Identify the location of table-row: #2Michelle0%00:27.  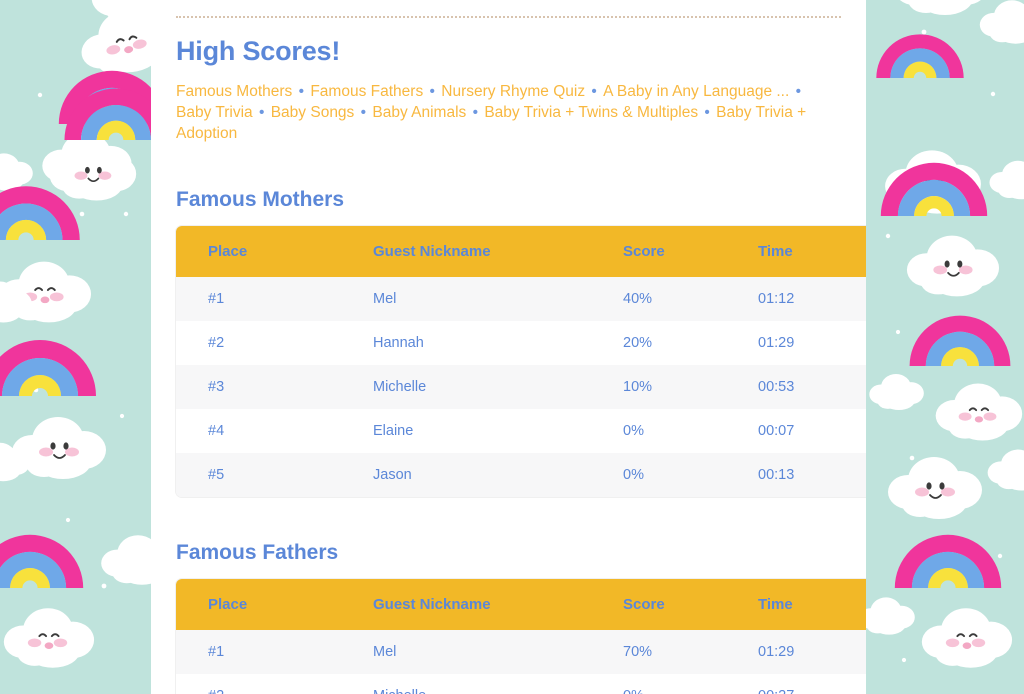
(521, 684).